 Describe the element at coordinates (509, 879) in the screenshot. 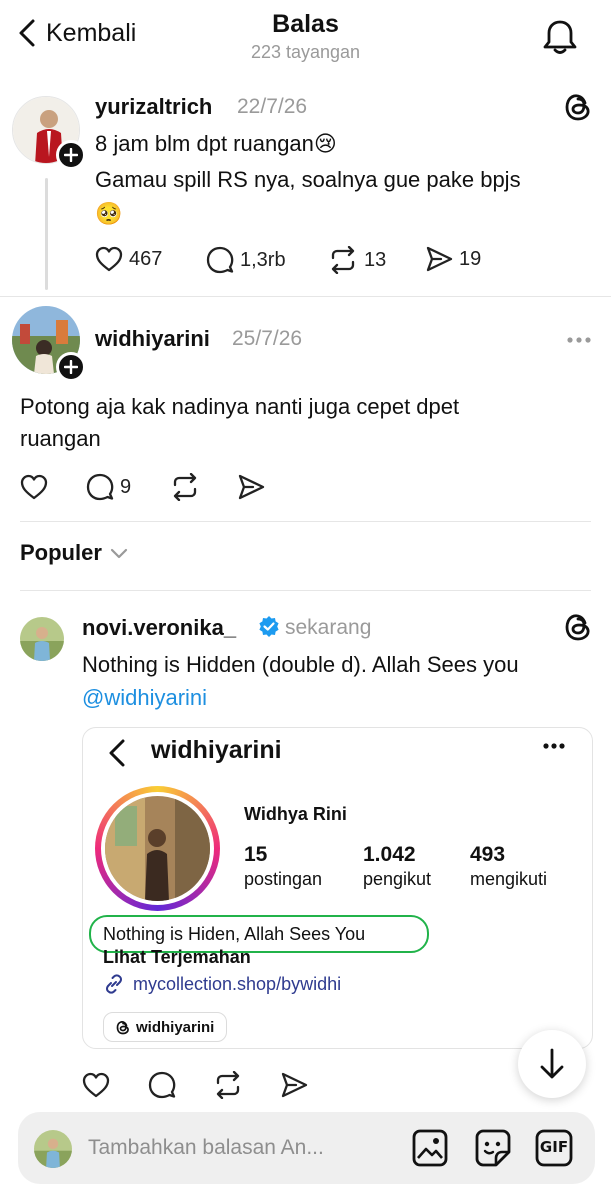

I see `stat-label: mengikuti` at that location.